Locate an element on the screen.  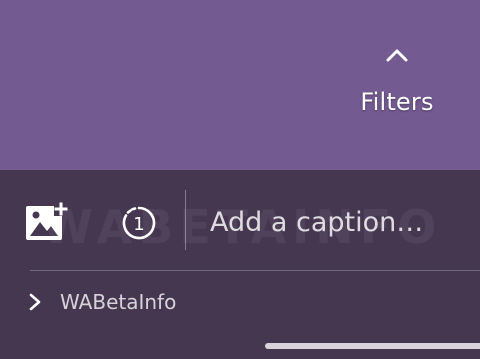
view-once-count: 1 is located at coordinates (138, 224).